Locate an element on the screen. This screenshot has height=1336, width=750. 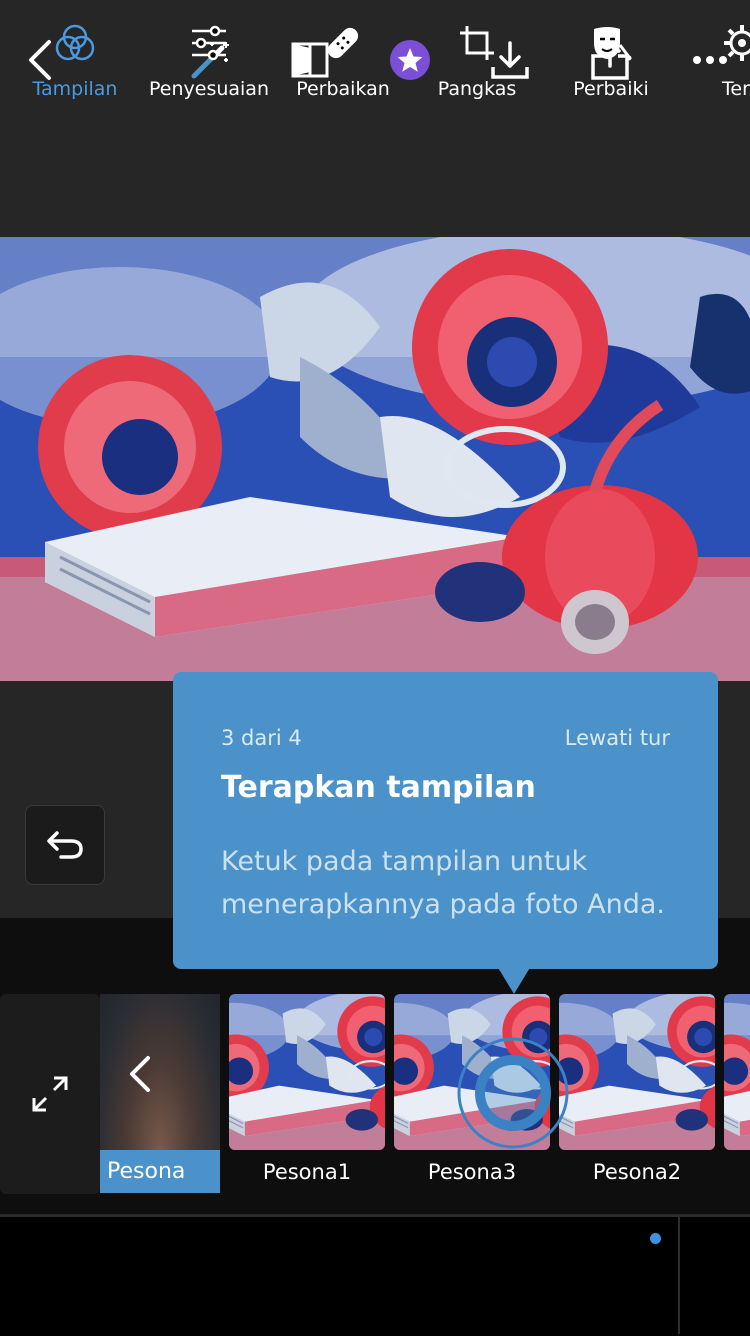
tab-label: Penyesuaian is located at coordinates (209, 89).